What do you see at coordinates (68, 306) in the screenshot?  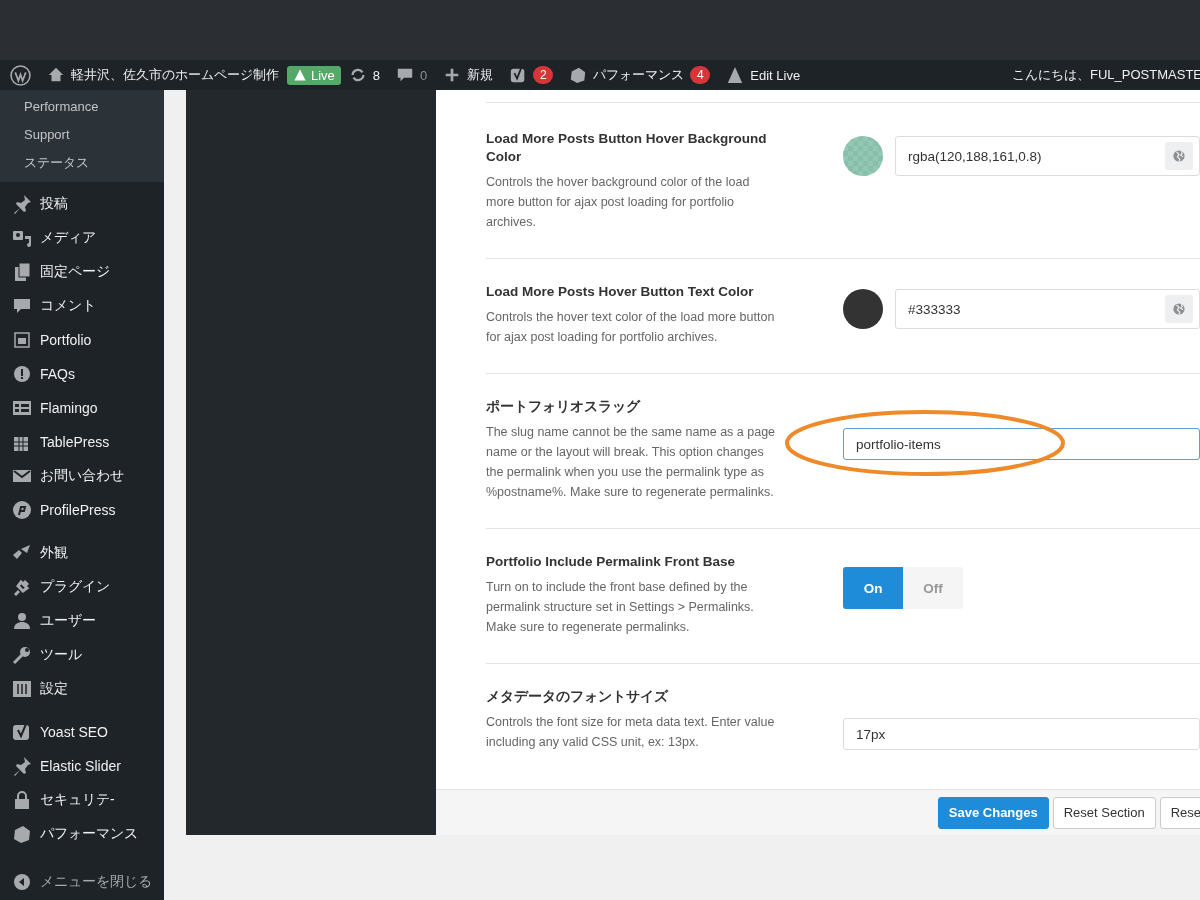 I see `sidebar-label: コメント` at bounding box center [68, 306].